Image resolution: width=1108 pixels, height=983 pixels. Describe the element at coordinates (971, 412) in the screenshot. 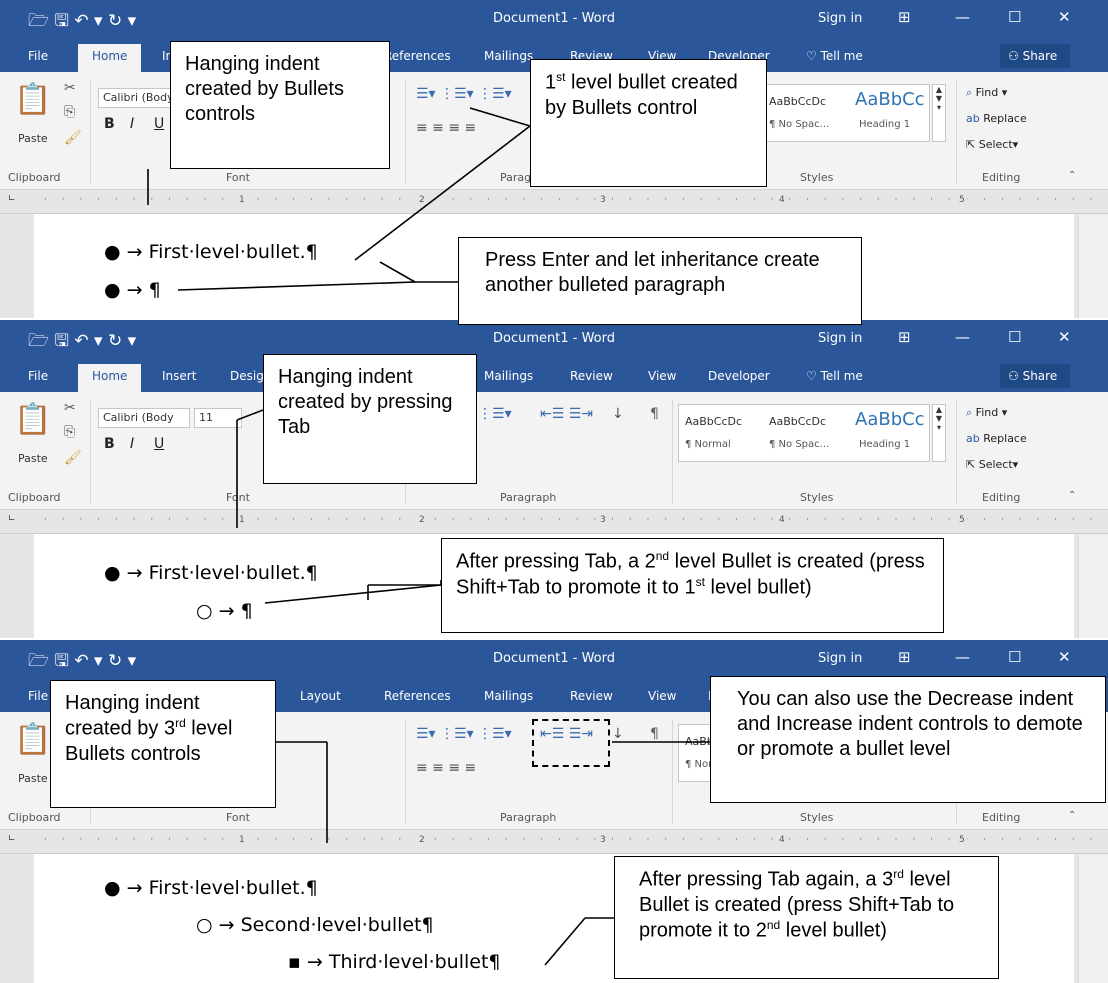

I see `search-icon: ⌕` at that location.